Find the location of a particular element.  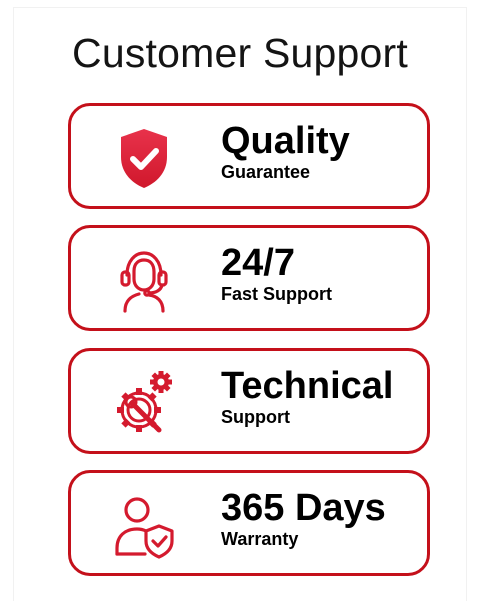

feature-card-warranty: 365 Days Warranty is located at coordinates (249, 523).